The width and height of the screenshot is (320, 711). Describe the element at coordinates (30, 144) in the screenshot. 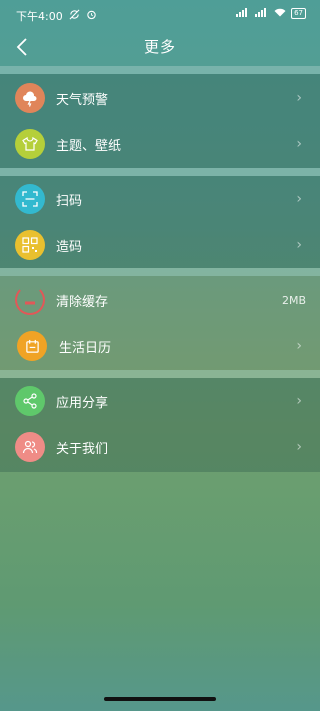

I see `tshirt-icon` at that location.